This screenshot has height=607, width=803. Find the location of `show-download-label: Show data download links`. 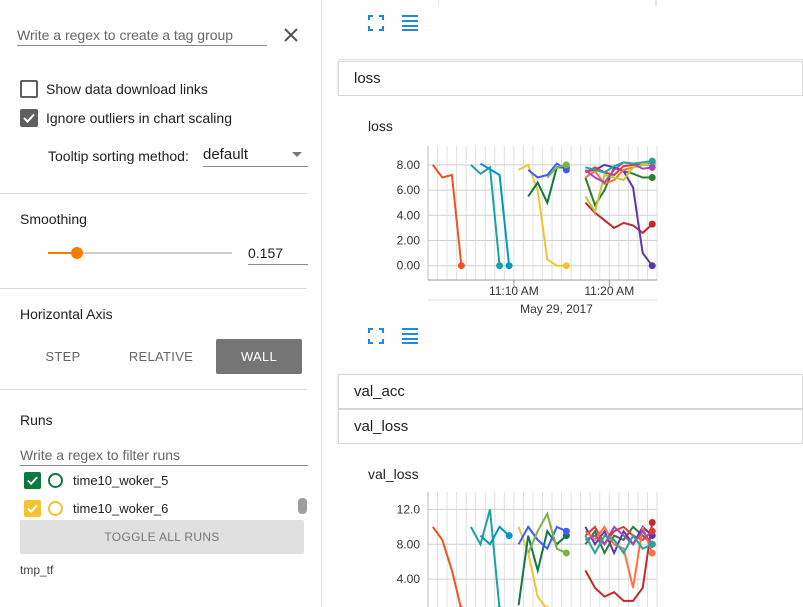

show-download-label: Show data download links is located at coordinates (127, 89).